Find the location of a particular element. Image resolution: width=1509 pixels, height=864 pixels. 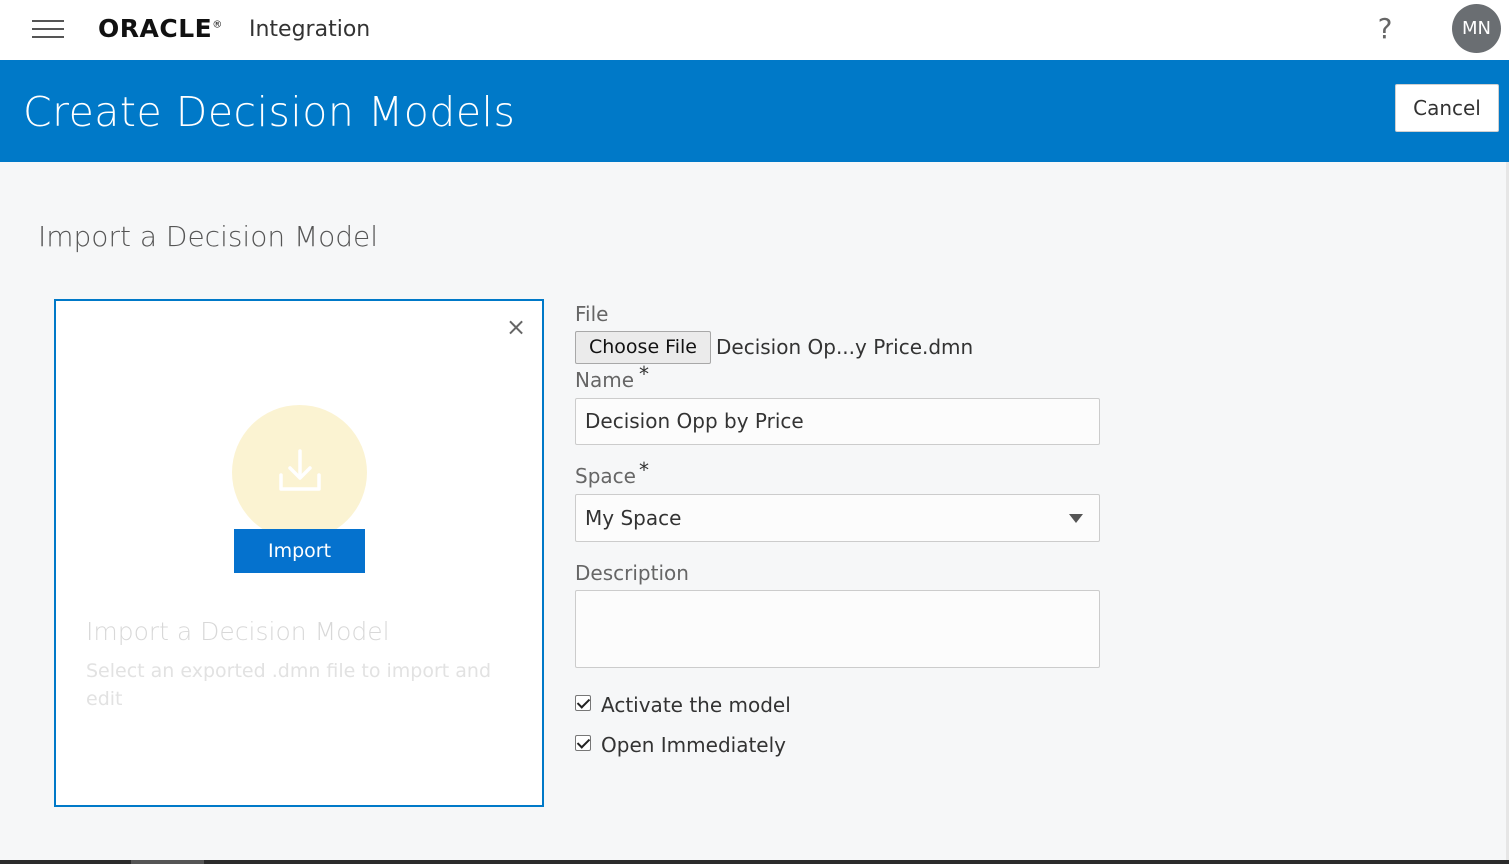

top-bar: ORACLE® Integration ? MN is located at coordinates (754, 30).